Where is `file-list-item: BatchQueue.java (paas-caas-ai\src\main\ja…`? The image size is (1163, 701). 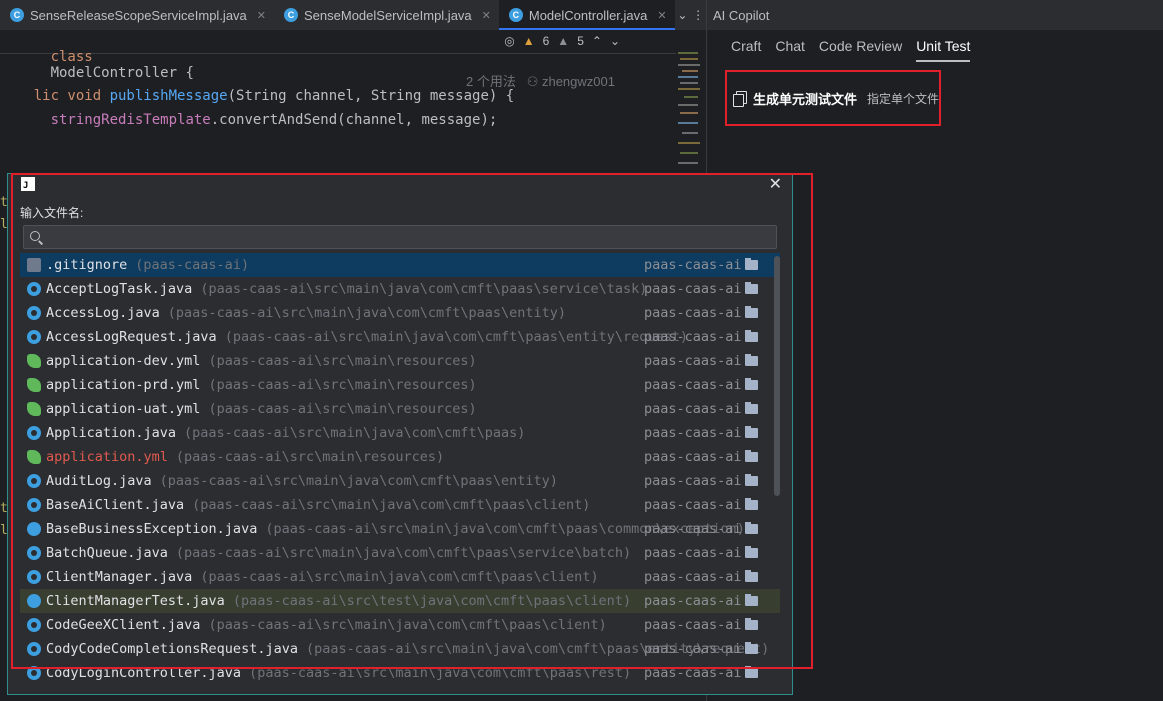 file-list-item: BatchQueue.java (paas-caas-ai\src\main\ja… is located at coordinates (400, 553).